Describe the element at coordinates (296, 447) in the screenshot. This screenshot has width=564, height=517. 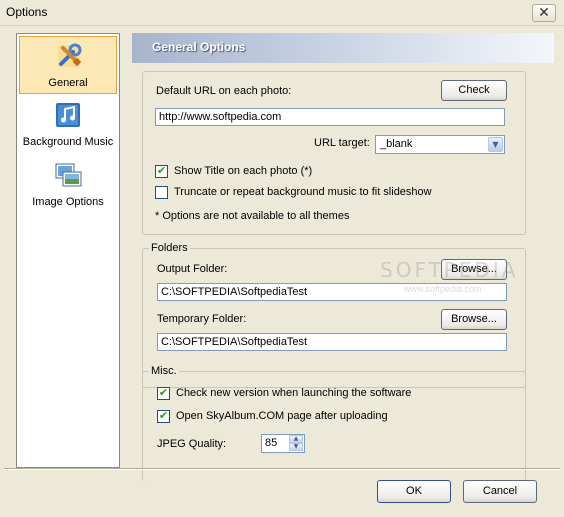
I see `spin-down-icon: ▼` at that location.